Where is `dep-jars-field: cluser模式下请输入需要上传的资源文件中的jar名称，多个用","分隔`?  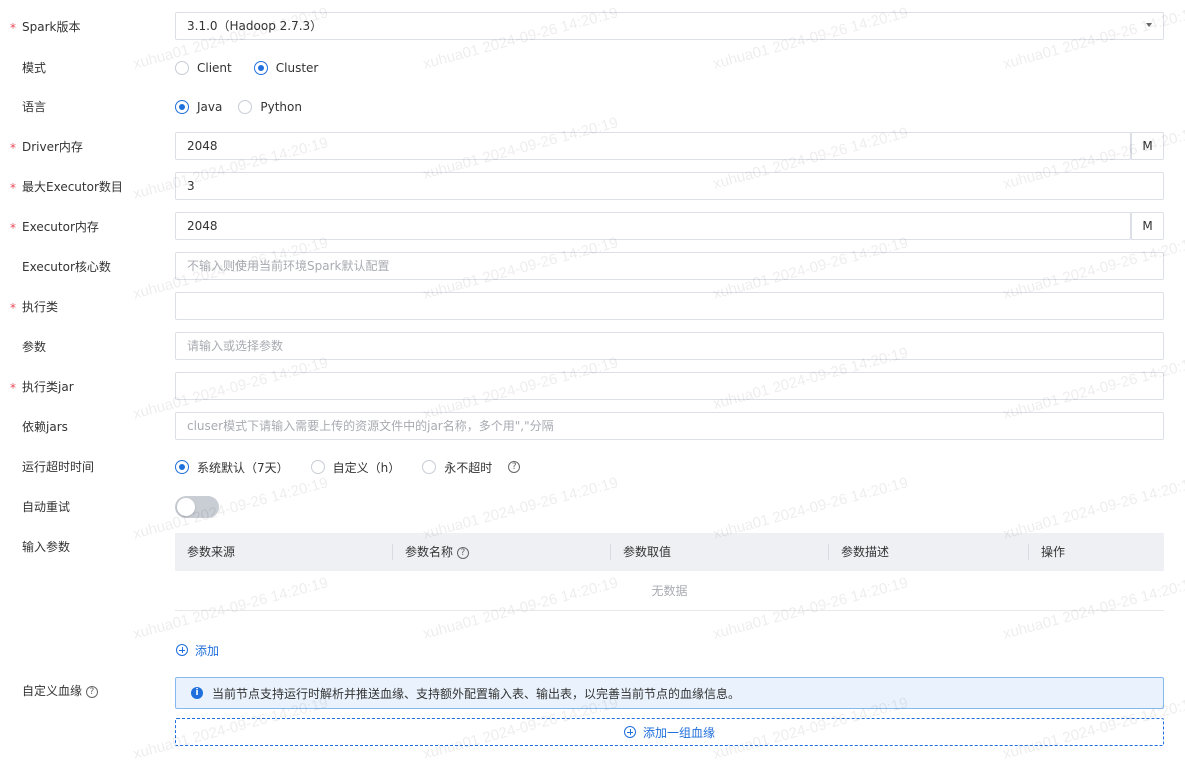
dep-jars-field: cluser模式下请输入需要上传的资源文件中的jar名称，多个用","分隔 is located at coordinates (669, 426).